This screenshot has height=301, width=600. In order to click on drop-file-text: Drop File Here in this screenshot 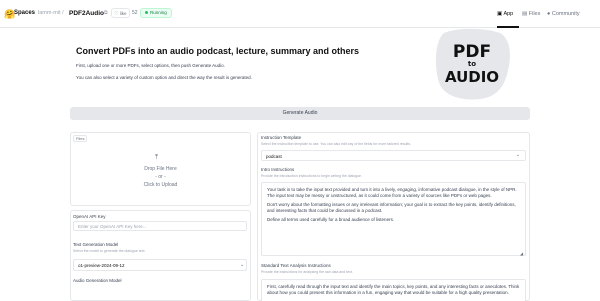, I will do `click(160, 169)`.